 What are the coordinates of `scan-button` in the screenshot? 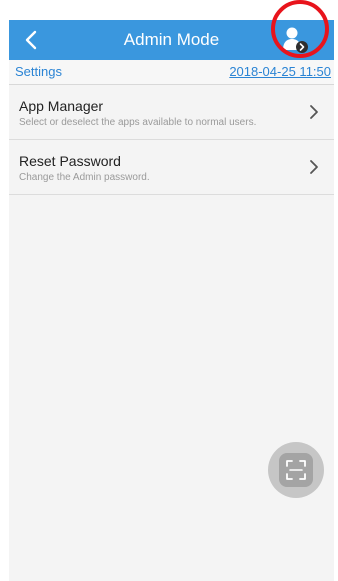 It's located at (296, 470).